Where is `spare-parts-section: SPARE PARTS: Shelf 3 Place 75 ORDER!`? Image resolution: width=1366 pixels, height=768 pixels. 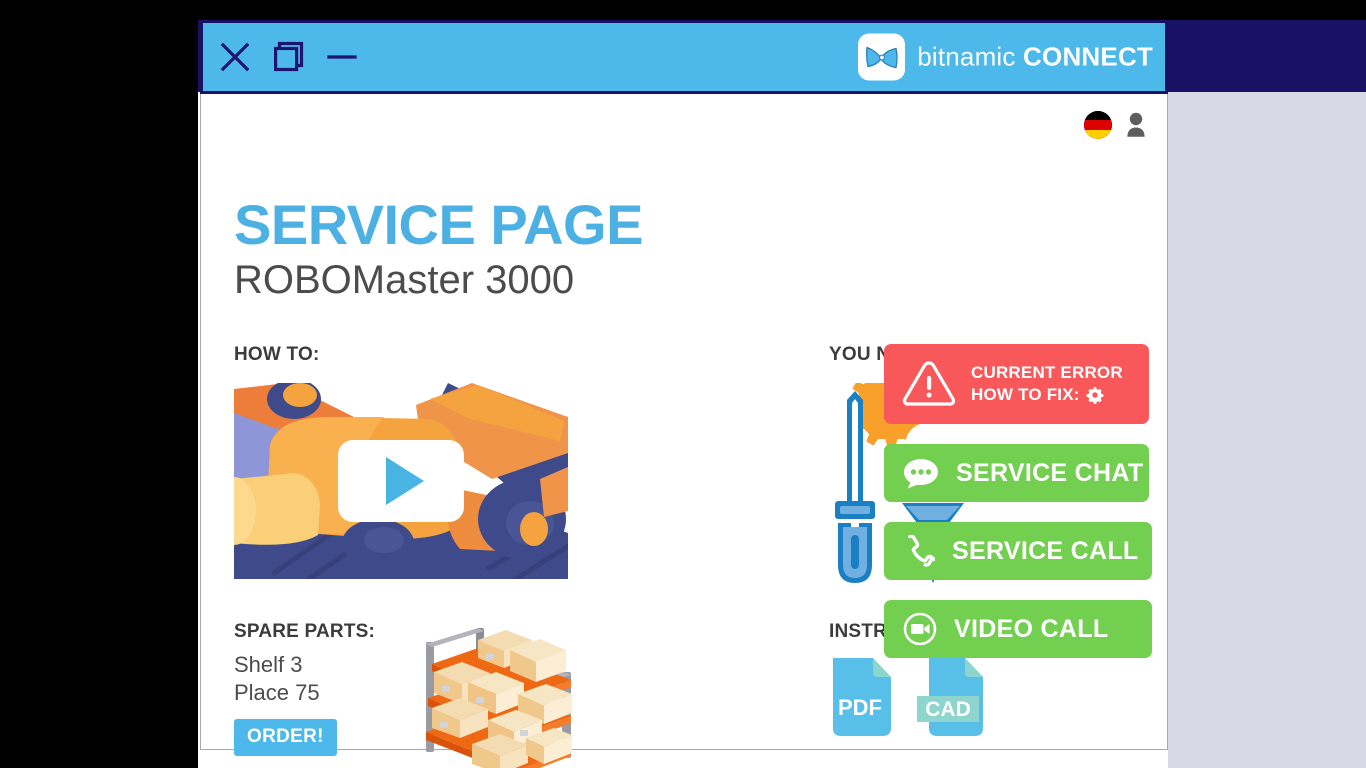
spare-parts-section: SPARE PARTS: Shelf 3 Place 75 ORDER! is located at coordinates (406, 694).